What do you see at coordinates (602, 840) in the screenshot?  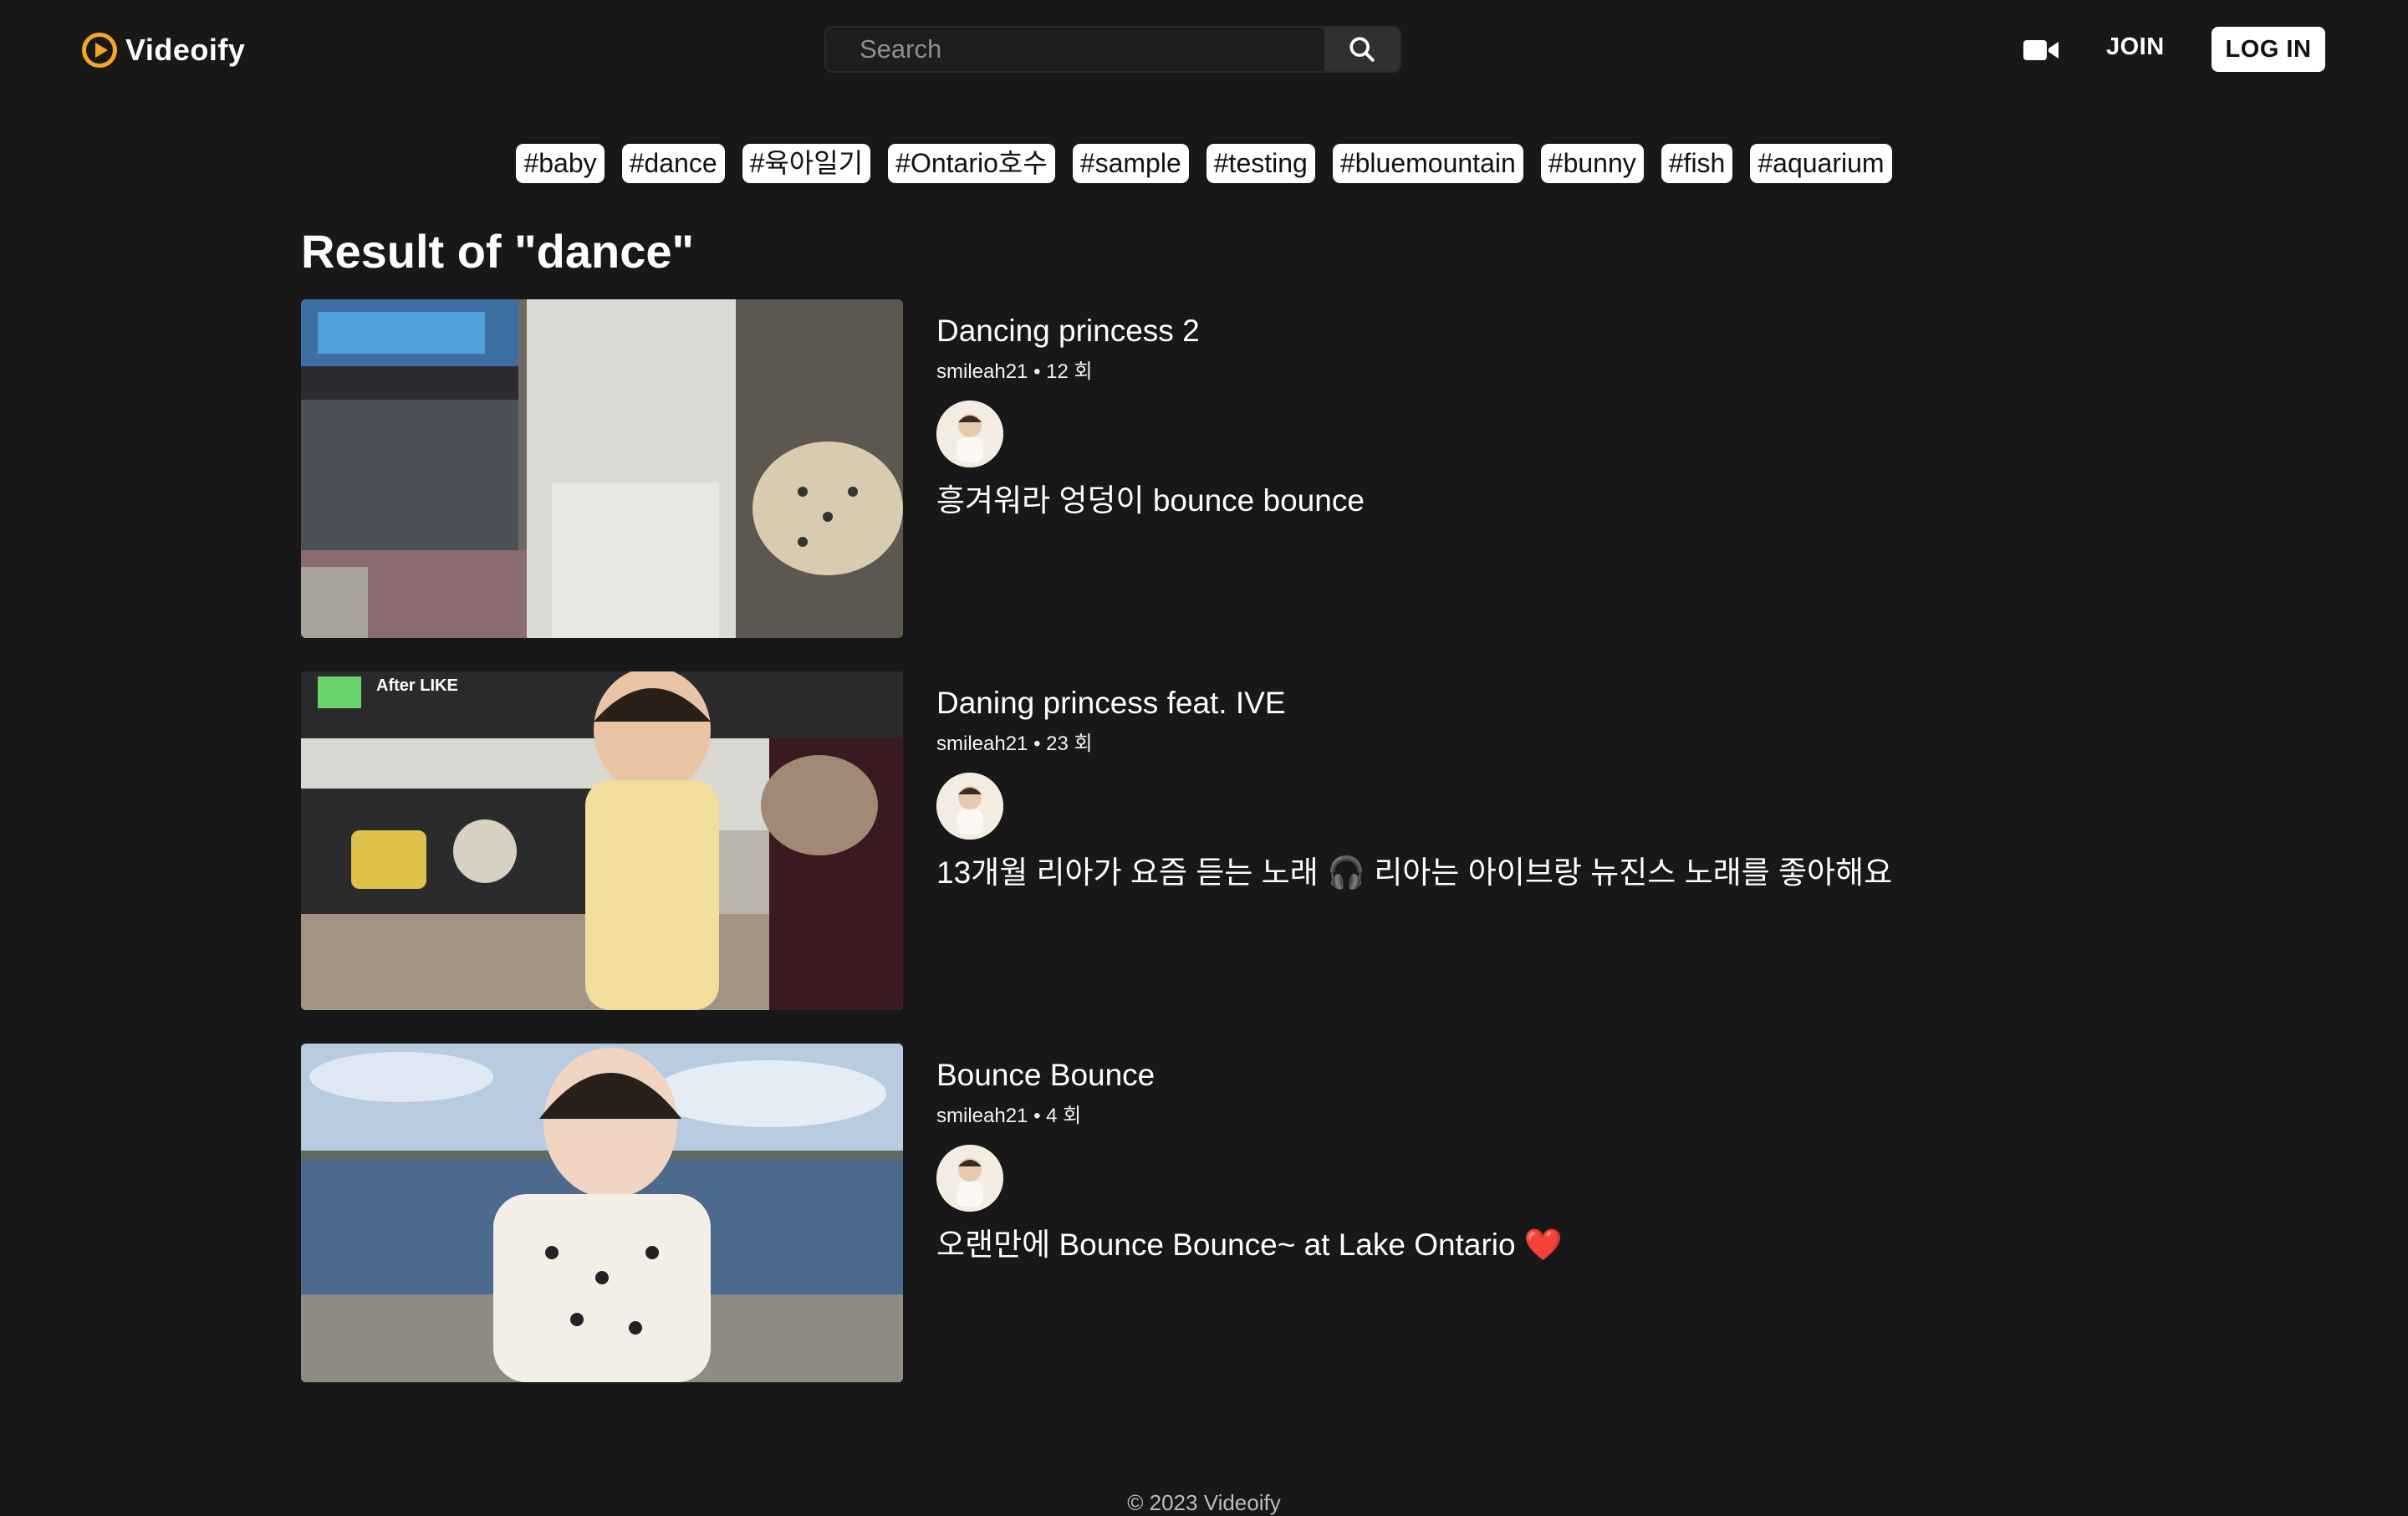 I see `video-thumbnail: After LIKE` at bounding box center [602, 840].